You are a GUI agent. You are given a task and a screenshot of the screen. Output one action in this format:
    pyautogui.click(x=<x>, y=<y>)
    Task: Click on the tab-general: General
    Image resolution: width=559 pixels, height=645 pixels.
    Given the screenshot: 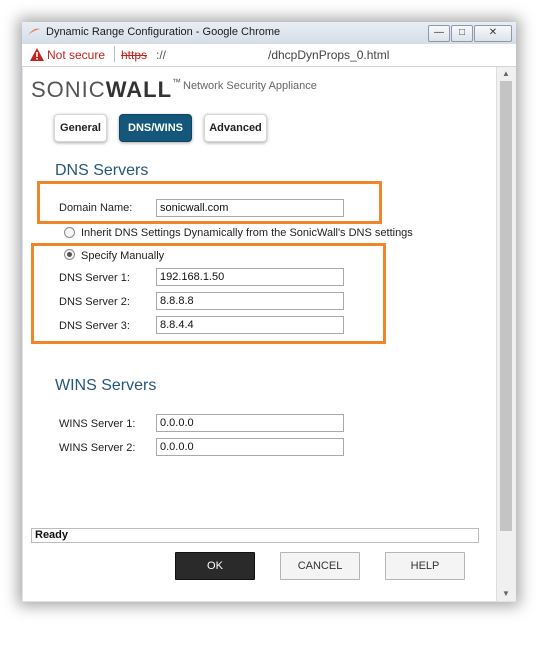 What is the action you would take?
    pyautogui.click(x=80, y=128)
    